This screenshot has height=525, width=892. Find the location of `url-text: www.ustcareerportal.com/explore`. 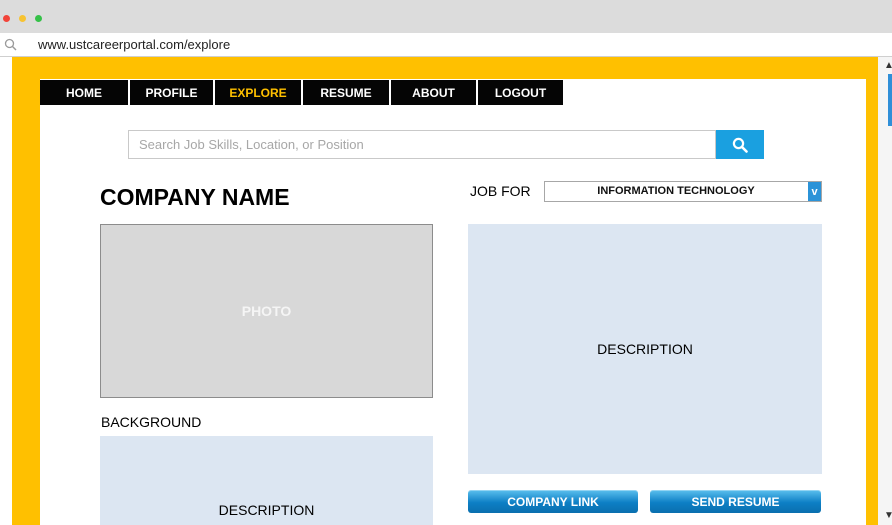

url-text: www.ustcareerportal.com/explore is located at coordinates (134, 44).